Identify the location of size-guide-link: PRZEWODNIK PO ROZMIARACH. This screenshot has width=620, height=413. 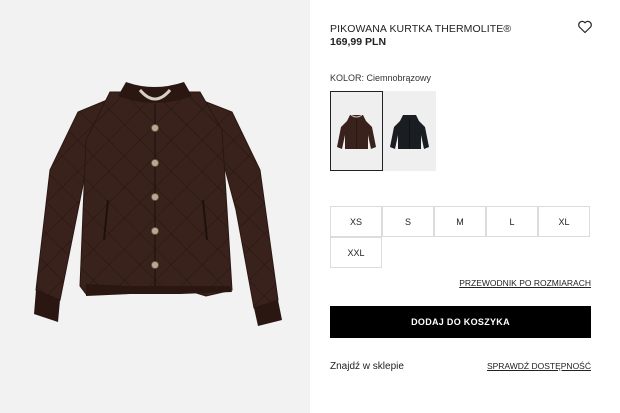
(525, 283).